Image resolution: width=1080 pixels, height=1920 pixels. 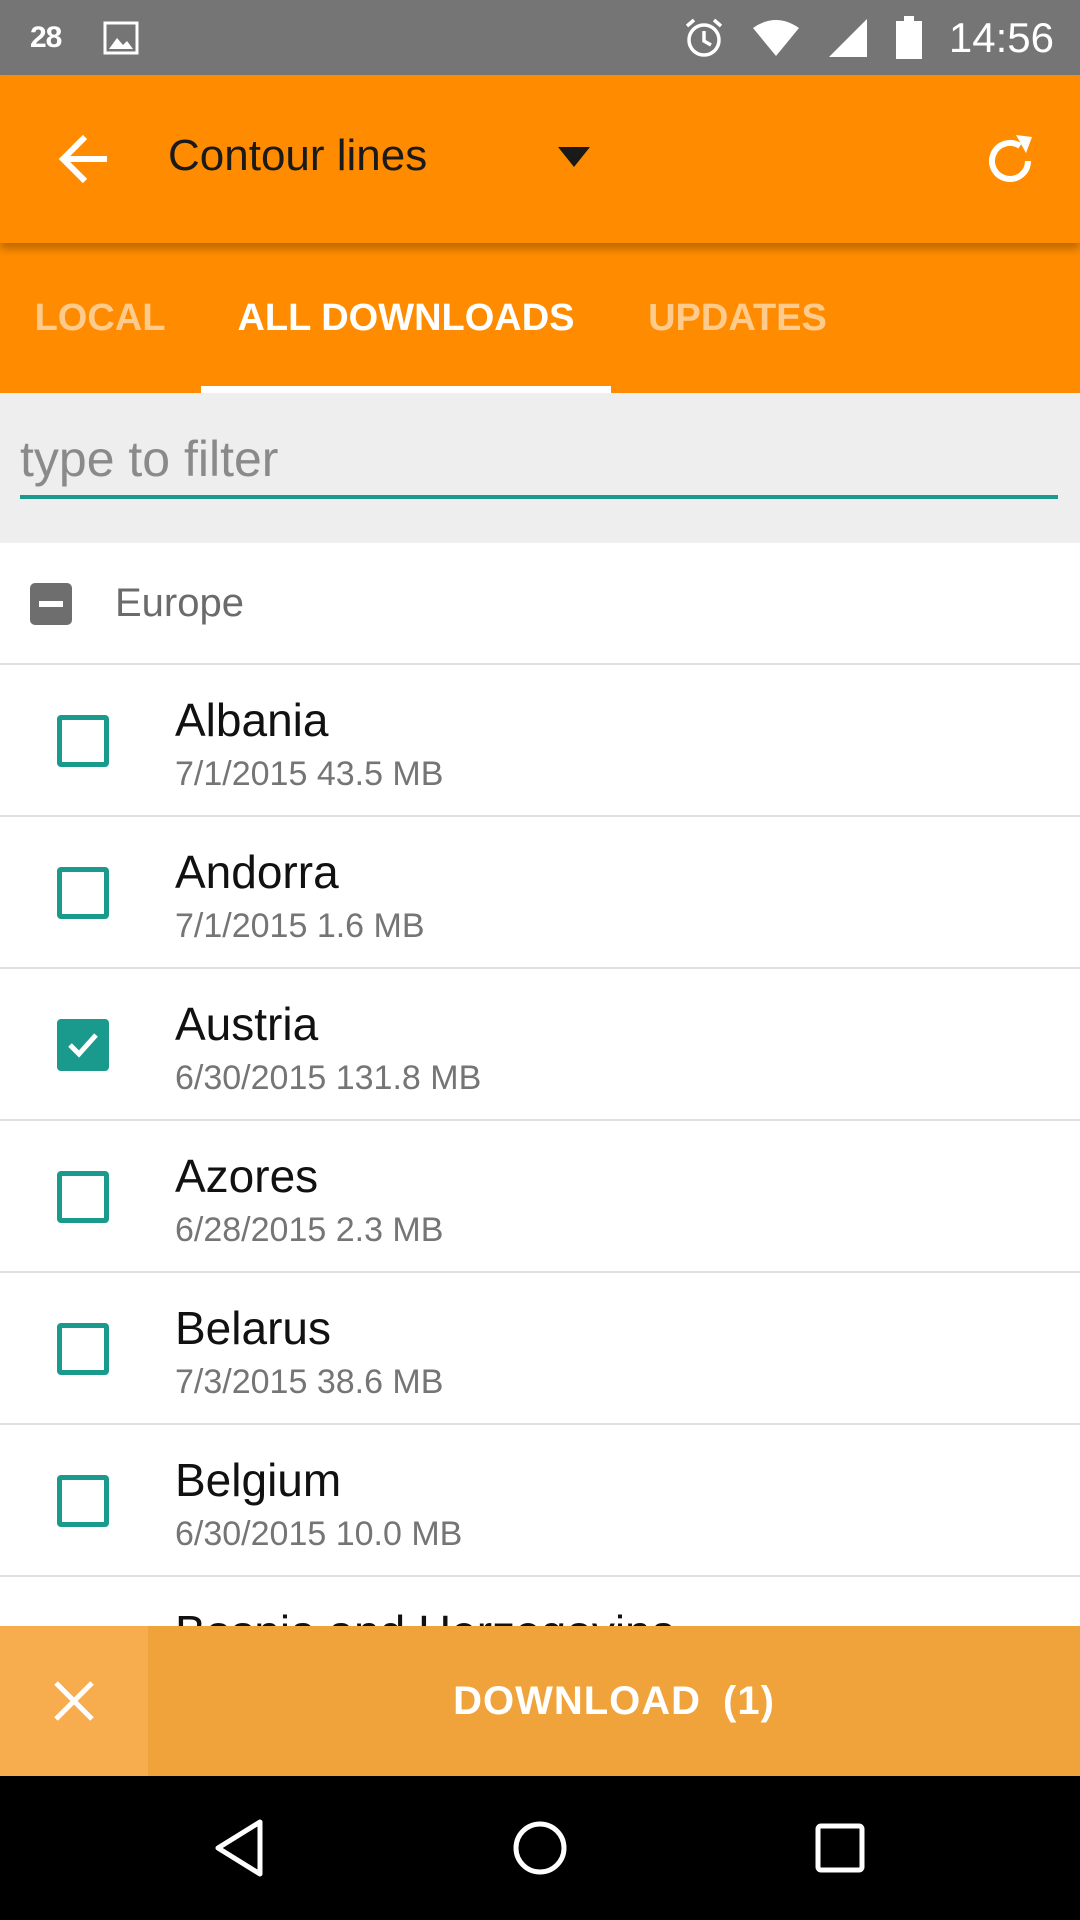 I want to click on tab-bar: LOCAL ALL DOWNLOADS UPDATES, so click(x=540, y=318).